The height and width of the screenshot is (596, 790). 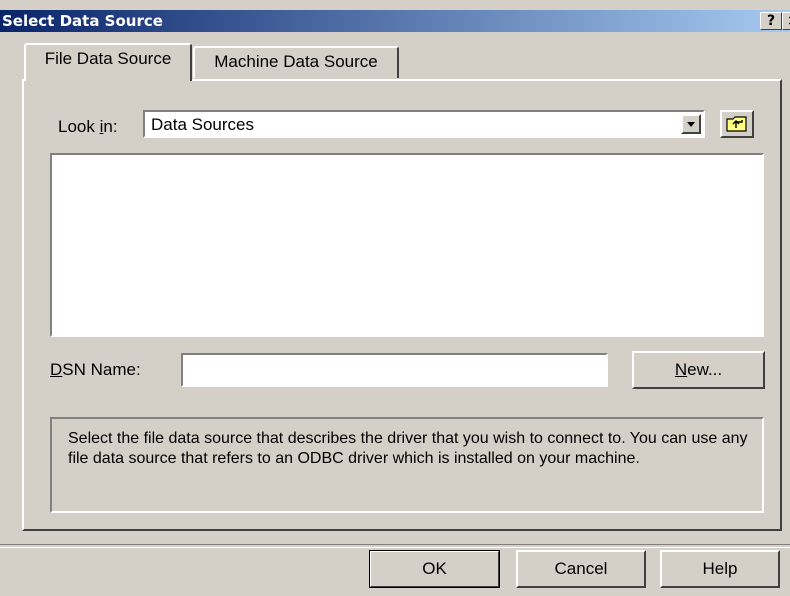 I want to click on tab-label: File Data Source, so click(x=108, y=58).